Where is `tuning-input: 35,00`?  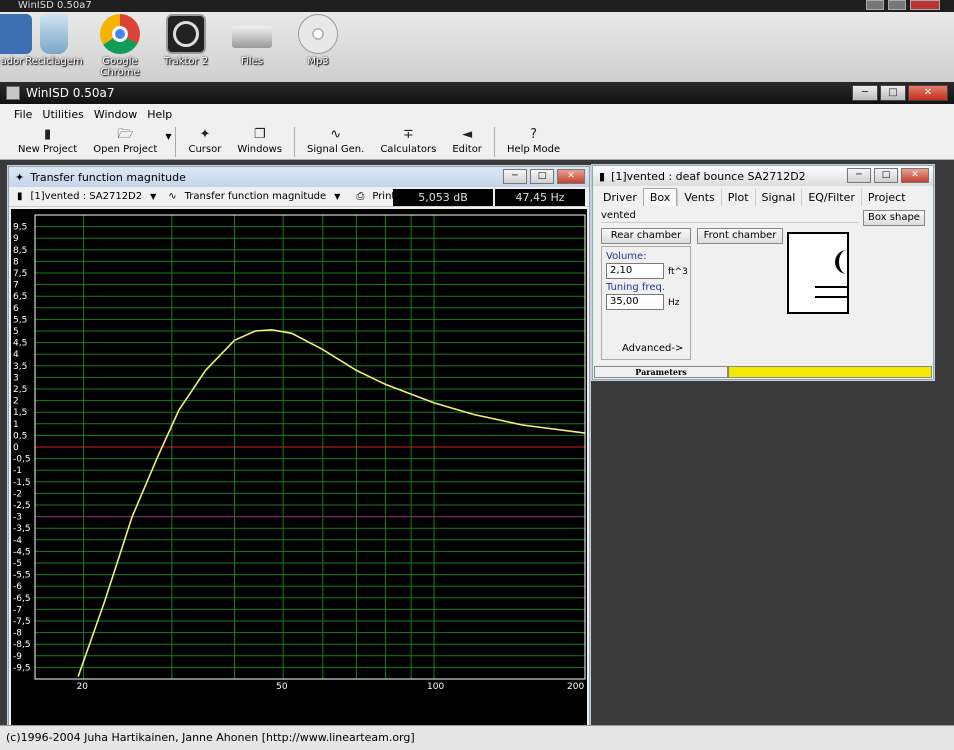 tuning-input: 35,00 is located at coordinates (635, 302).